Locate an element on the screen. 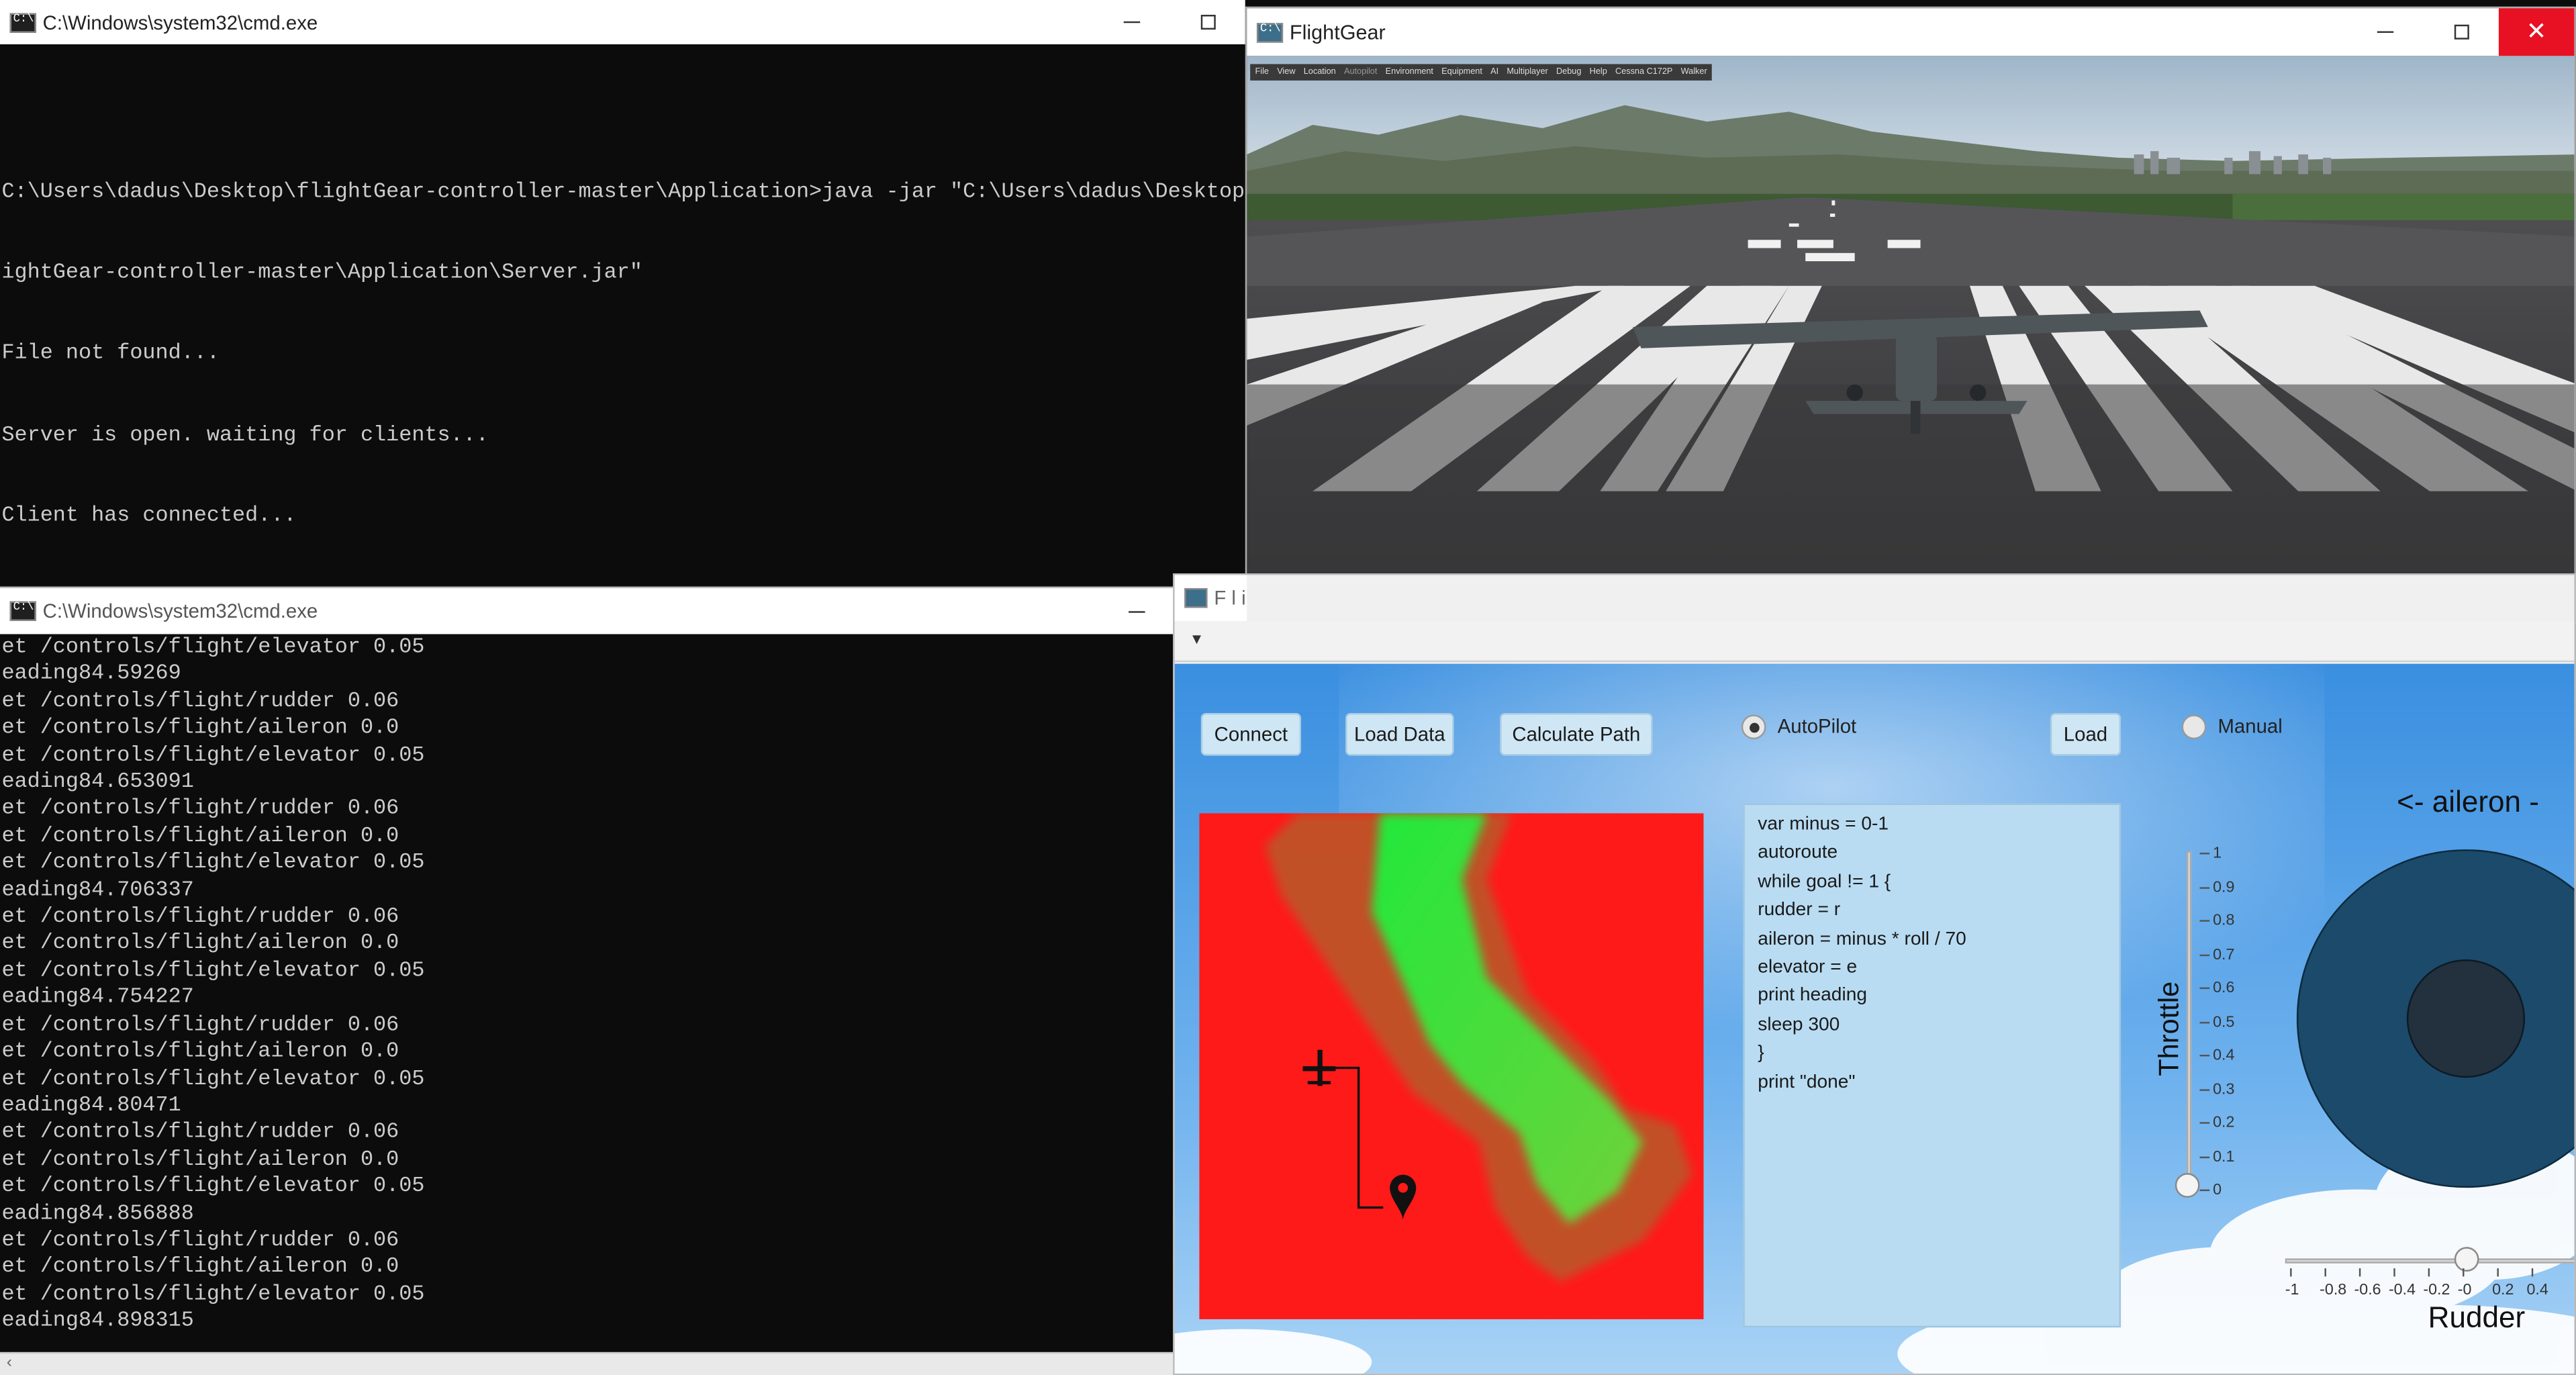  throttle-tick-label: 0.1 is located at coordinates (2224, 1156).